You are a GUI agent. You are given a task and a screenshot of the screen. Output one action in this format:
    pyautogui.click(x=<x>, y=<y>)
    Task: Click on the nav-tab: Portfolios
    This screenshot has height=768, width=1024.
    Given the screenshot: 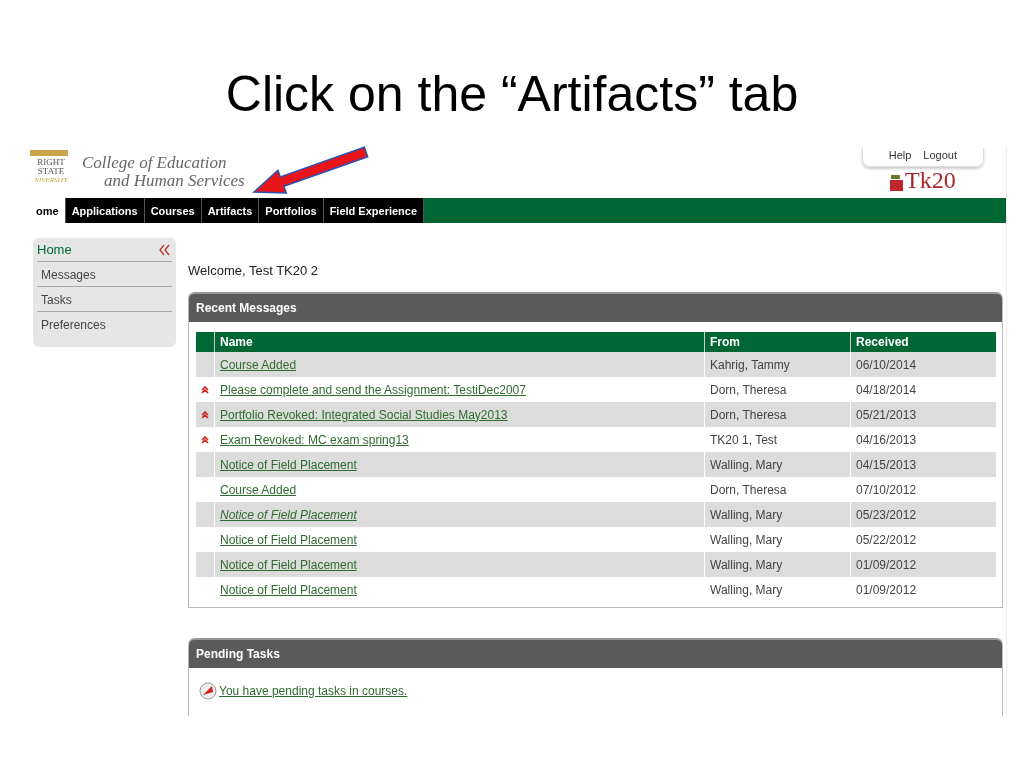 What is the action you would take?
    pyautogui.click(x=291, y=210)
    